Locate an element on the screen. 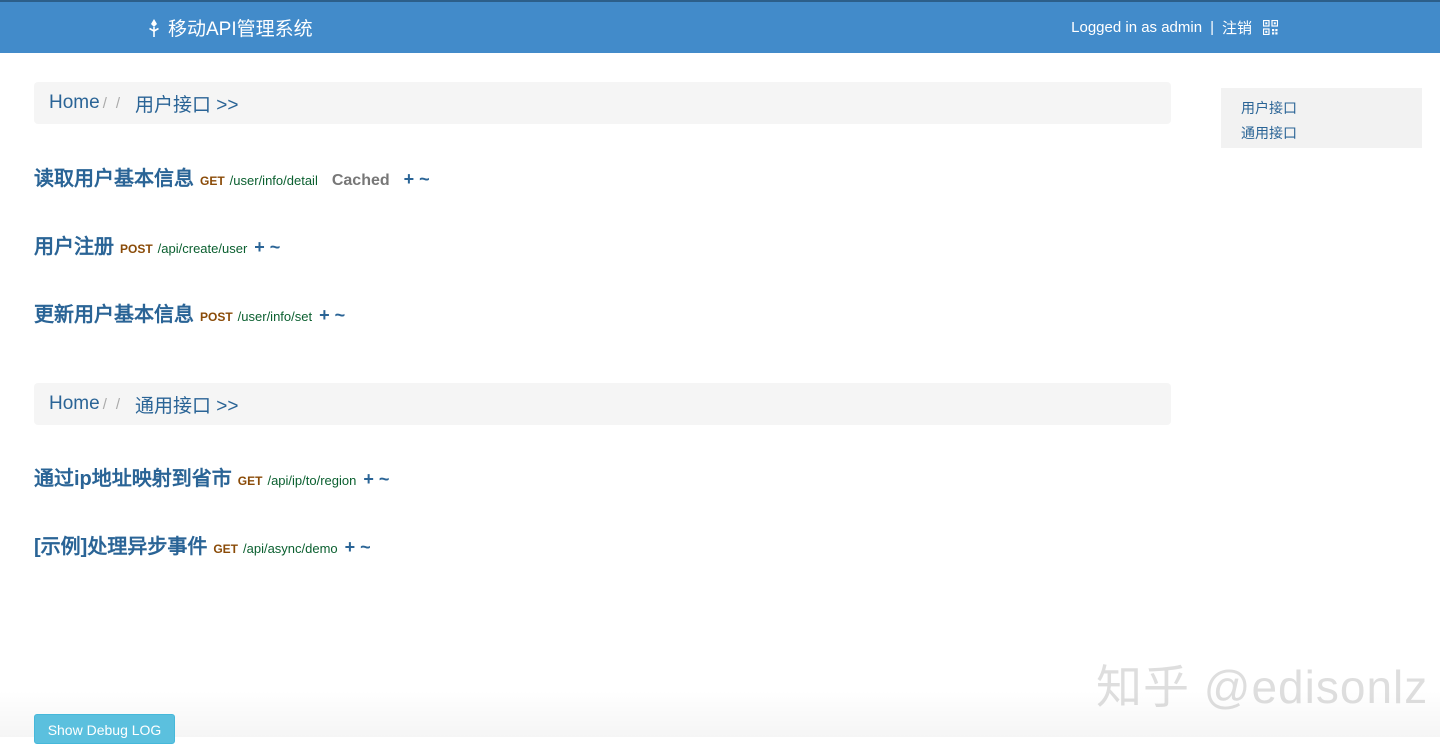 The height and width of the screenshot is (744, 1440). breadcrumb-current-link: 通用接口 >> is located at coordinates (186, 404).